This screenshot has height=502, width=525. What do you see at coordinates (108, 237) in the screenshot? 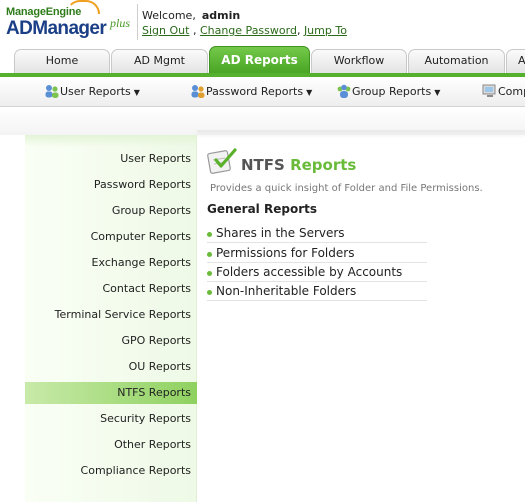
I see `menu-item-computer-reports: Computer Reports` at bounding box center [108, 237].